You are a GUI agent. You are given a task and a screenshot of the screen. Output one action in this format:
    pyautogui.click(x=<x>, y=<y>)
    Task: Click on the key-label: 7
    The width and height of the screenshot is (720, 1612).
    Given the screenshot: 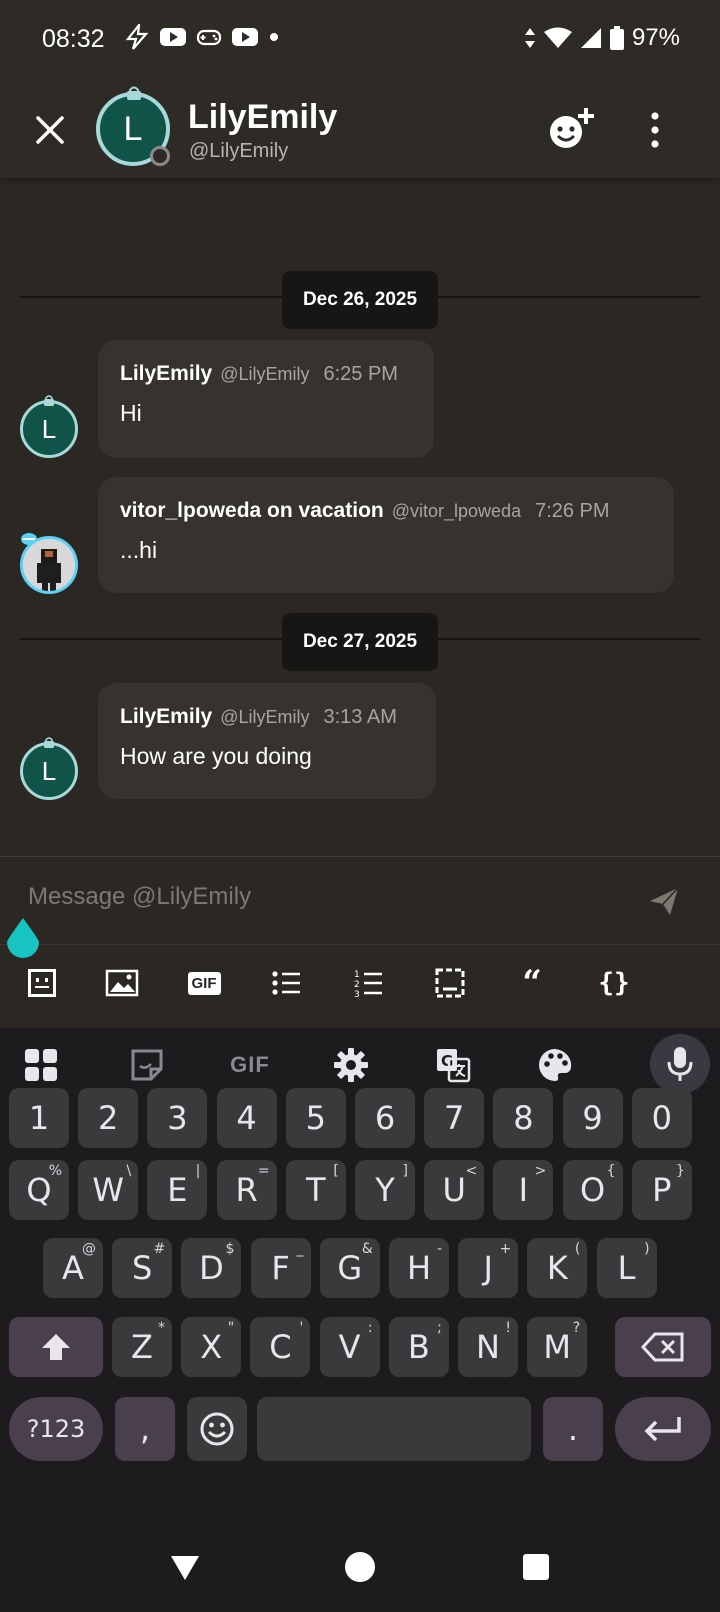 What is the action you would take?
    pyautogui.click(x=454, y=1118)
    